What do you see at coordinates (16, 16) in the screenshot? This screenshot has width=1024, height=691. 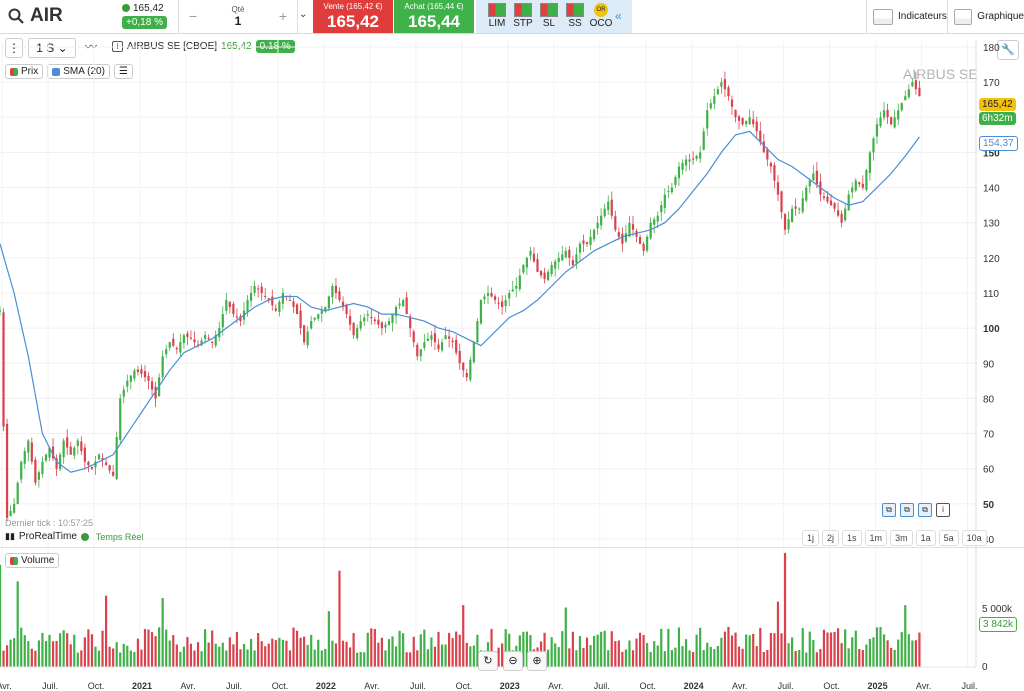 I see `search-icon` at bounding box center [16, 16].